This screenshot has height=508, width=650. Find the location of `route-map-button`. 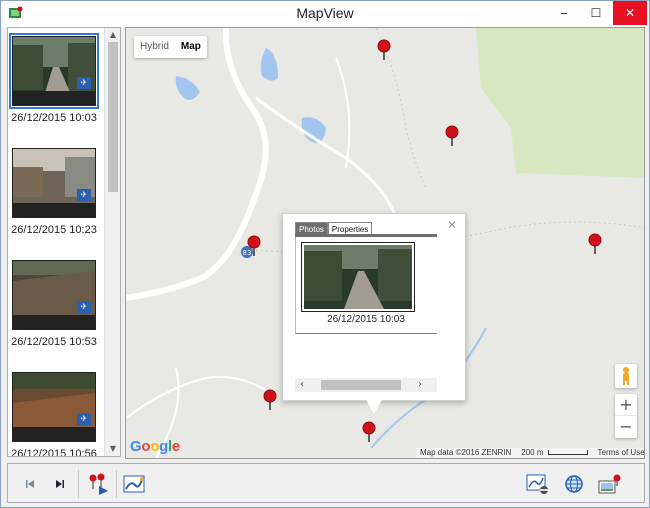

route-map-button is located at coordinates (134, 484).